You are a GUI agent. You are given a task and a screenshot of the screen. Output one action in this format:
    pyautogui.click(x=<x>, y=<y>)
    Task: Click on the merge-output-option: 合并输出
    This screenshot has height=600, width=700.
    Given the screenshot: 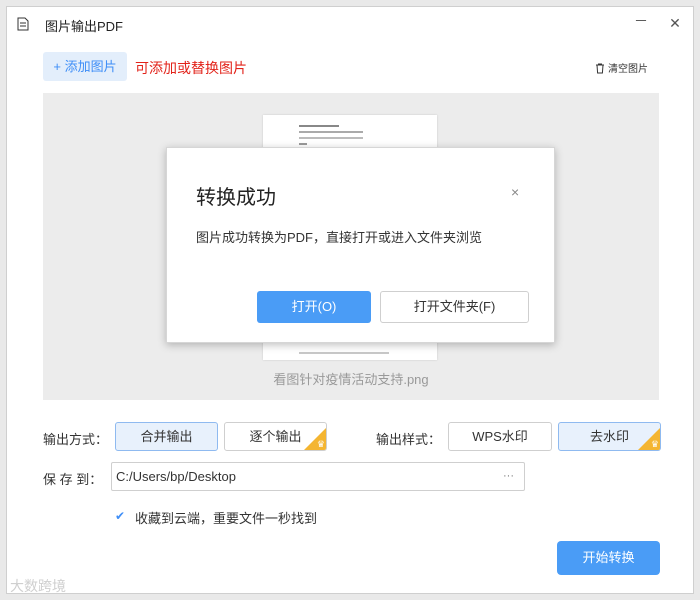 What is the action you would take?
    pyautogui.click(x=166, y=436)
    